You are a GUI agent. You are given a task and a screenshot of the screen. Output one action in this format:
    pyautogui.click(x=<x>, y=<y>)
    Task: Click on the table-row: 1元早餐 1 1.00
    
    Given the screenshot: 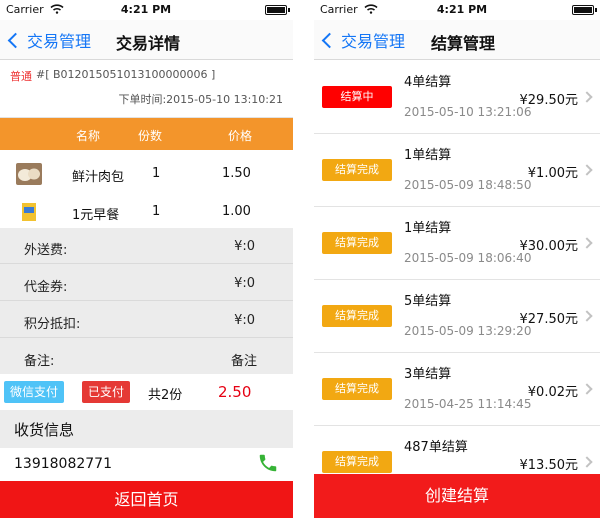 What is the action you would take?
    pyautogui.click(x=146, y=212)
    